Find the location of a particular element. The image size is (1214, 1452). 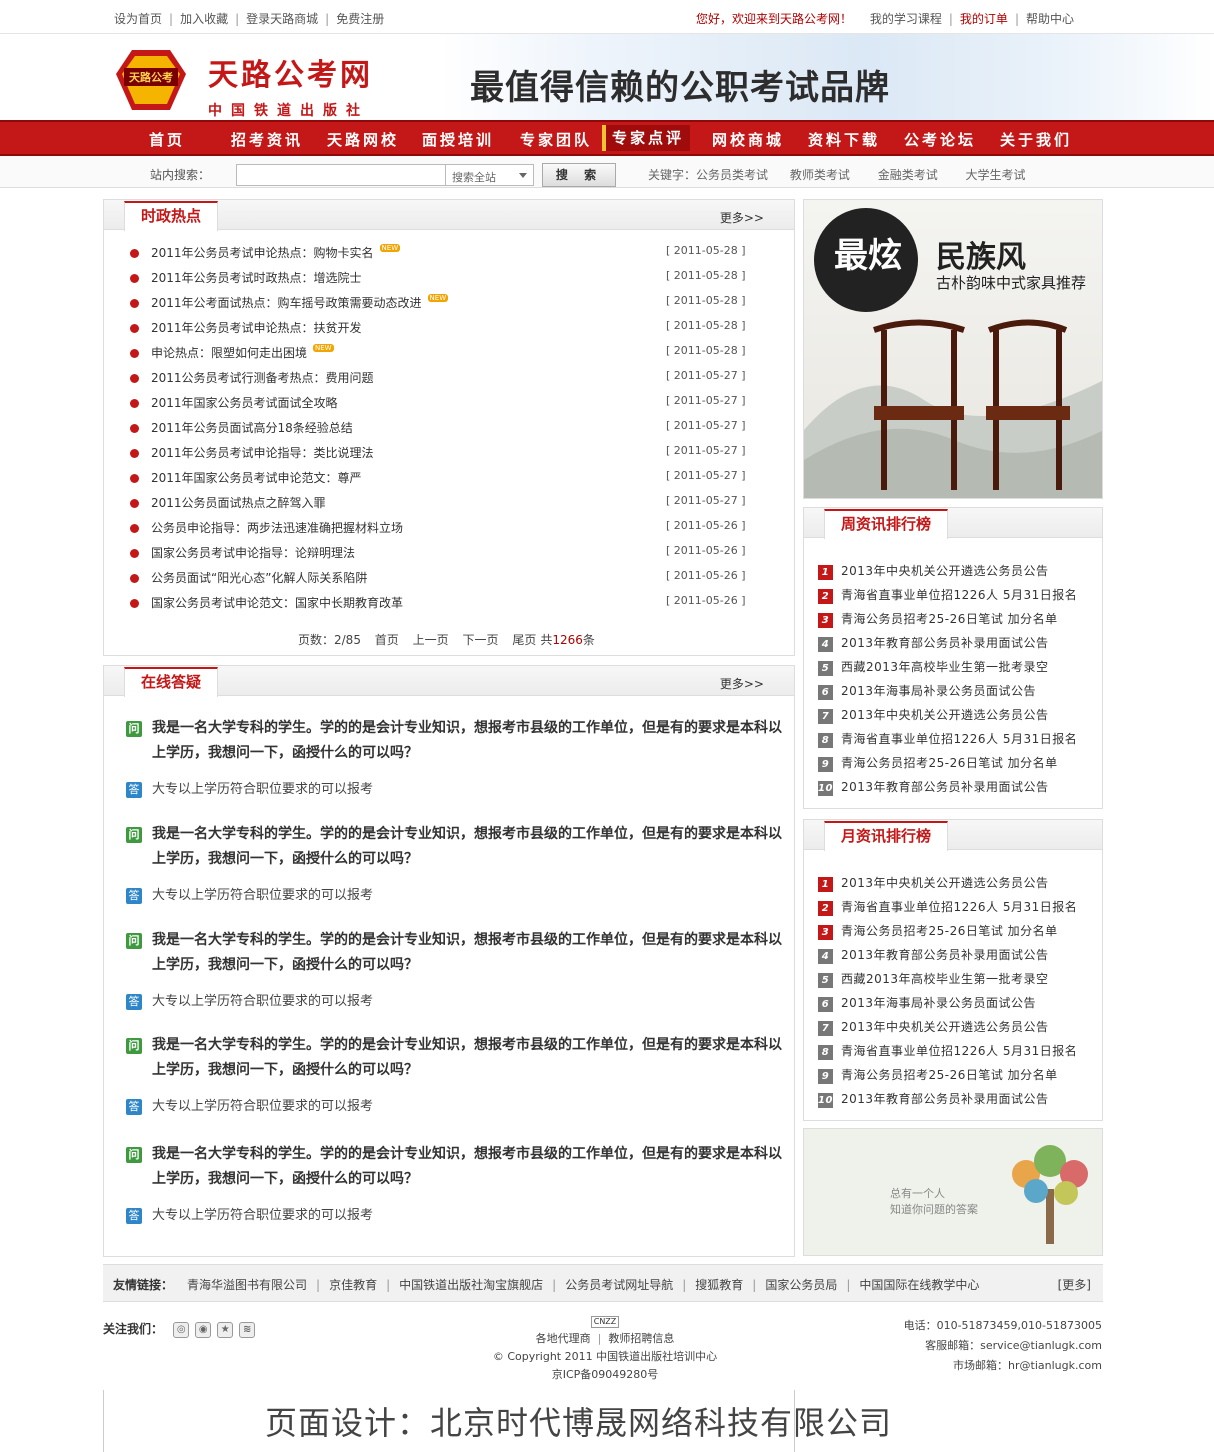

login-mall-link: 登录天路商城 is located at coordinates (282, 19).